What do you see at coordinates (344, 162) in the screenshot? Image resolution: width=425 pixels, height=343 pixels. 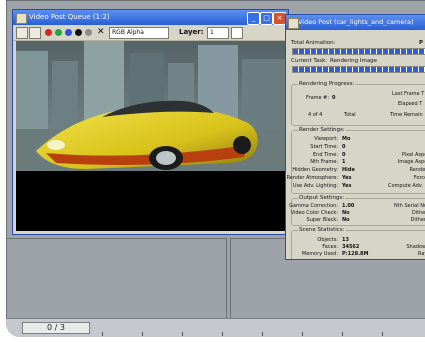 I see `setting-value: 1` at bounding box center [344, 162].